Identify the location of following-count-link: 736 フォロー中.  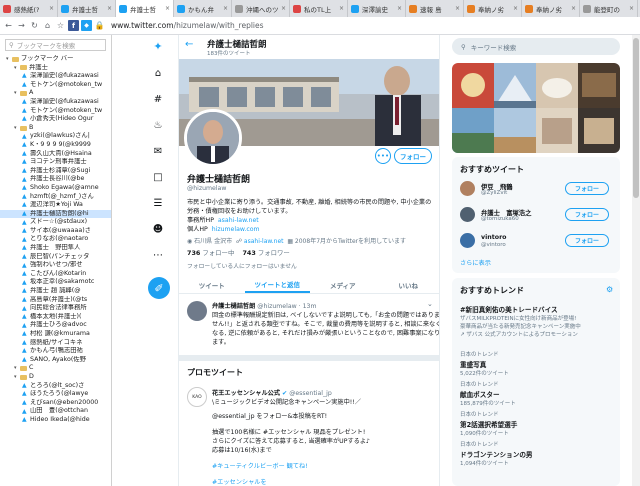
(210, 253).